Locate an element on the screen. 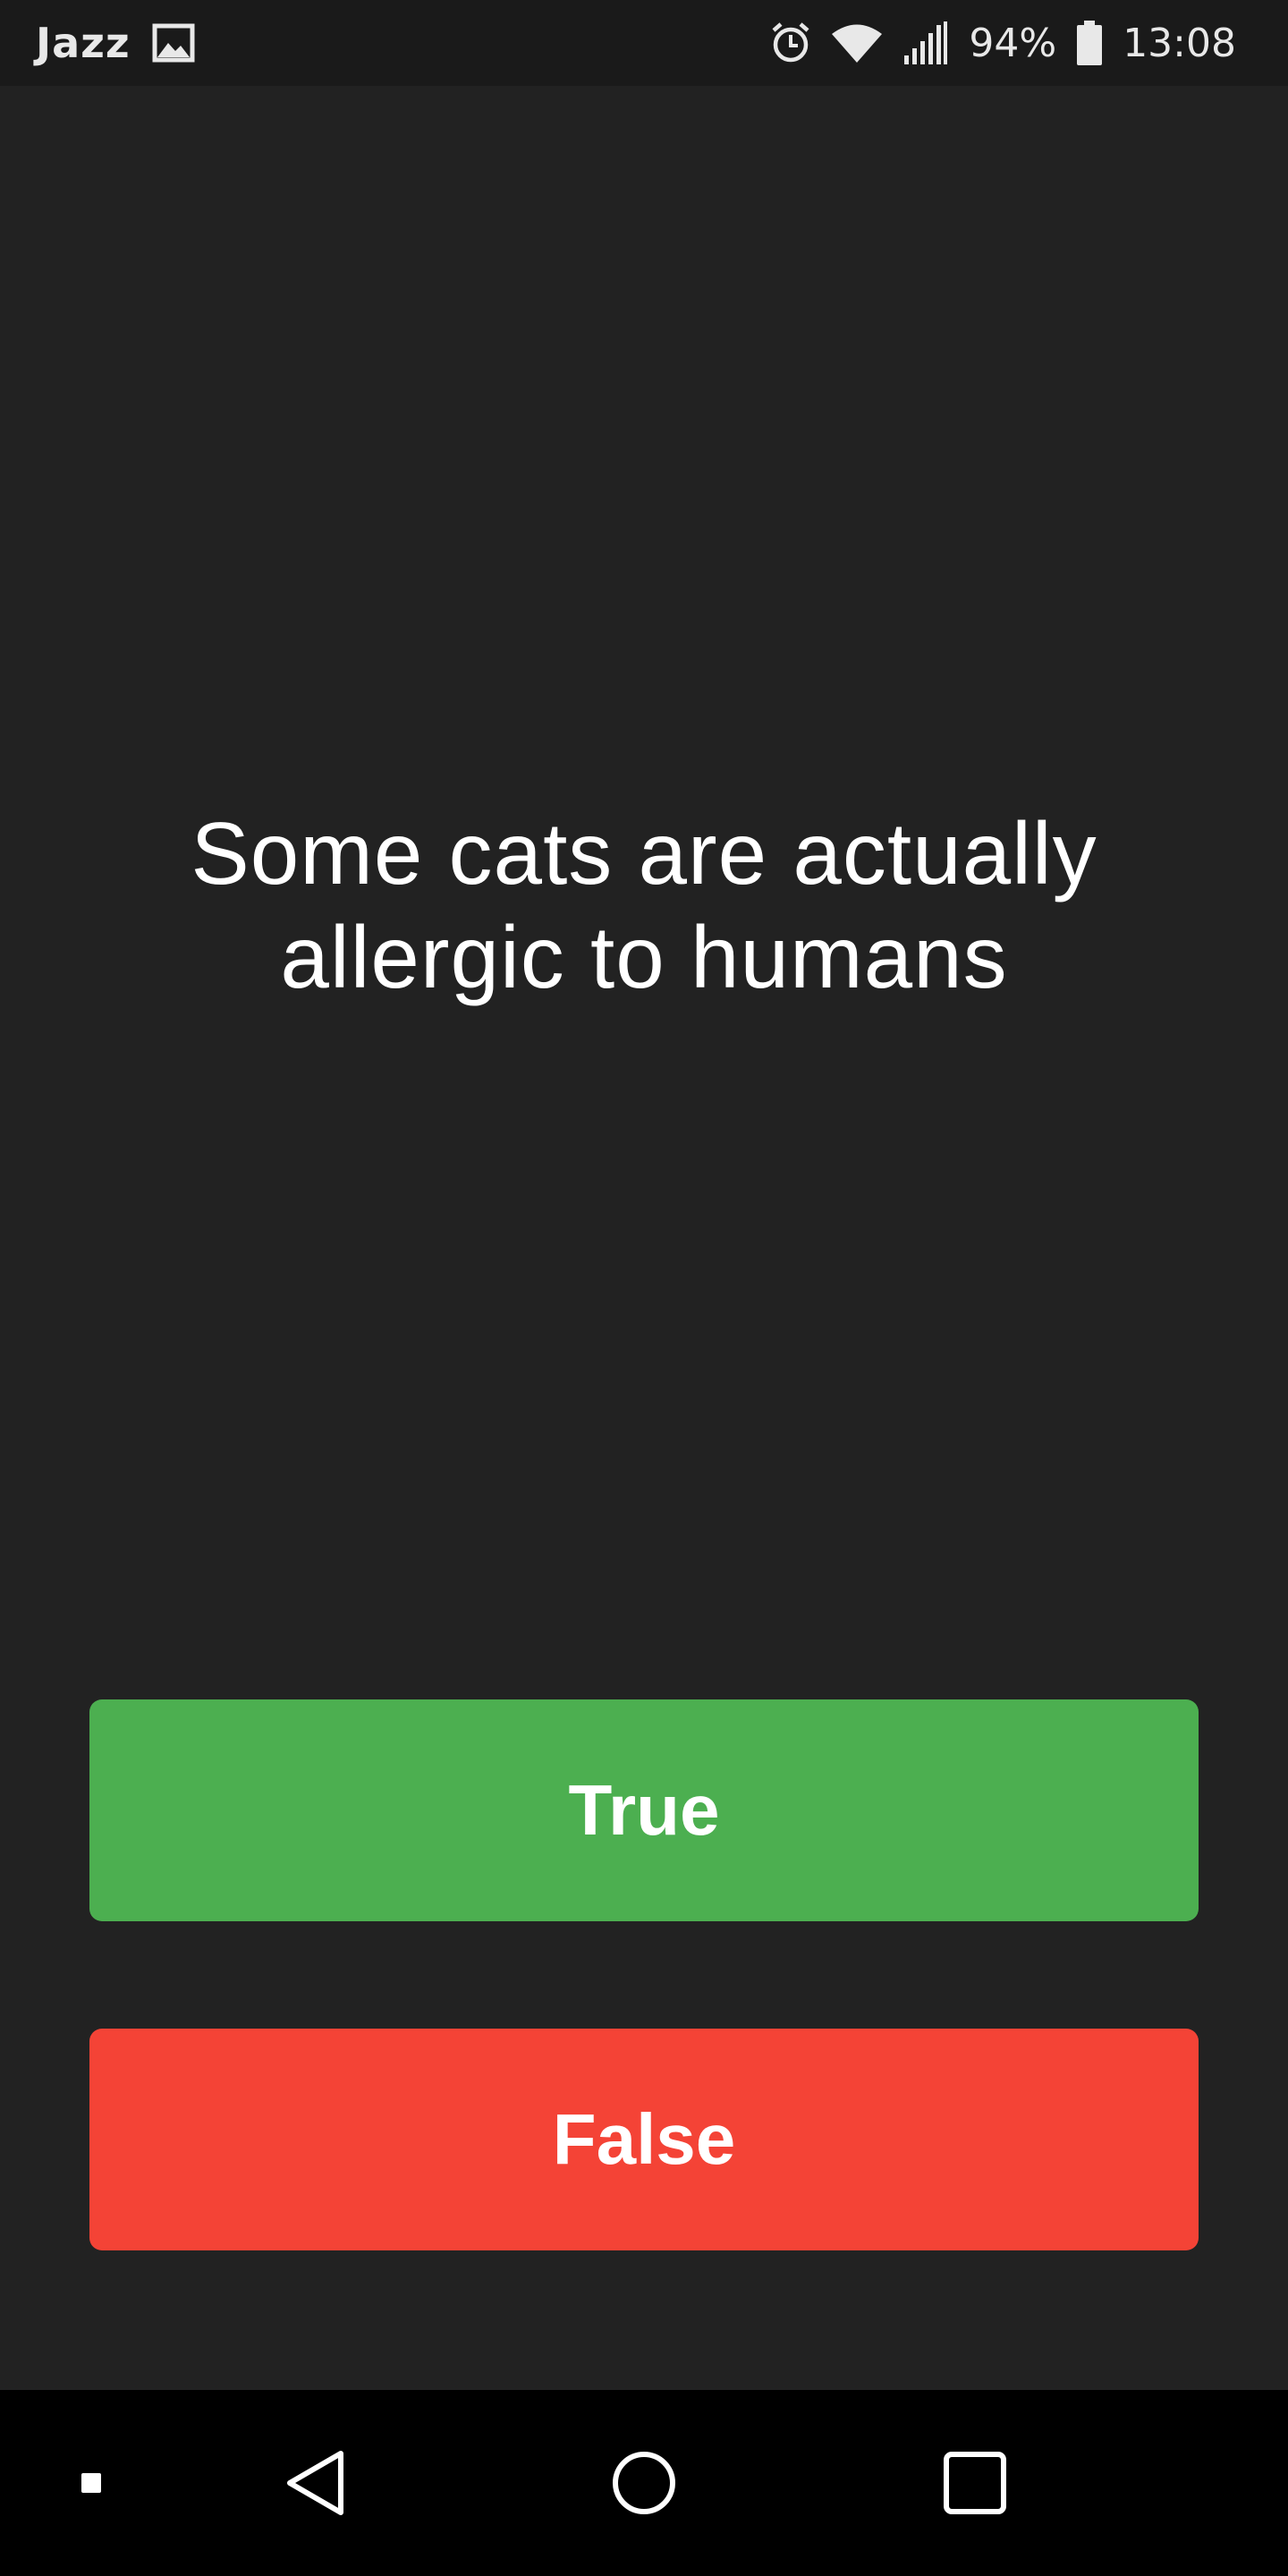 Image resolution: width=1288 pixels, height=2576 pixels. home-icon is located at coordinates (644, 2483).